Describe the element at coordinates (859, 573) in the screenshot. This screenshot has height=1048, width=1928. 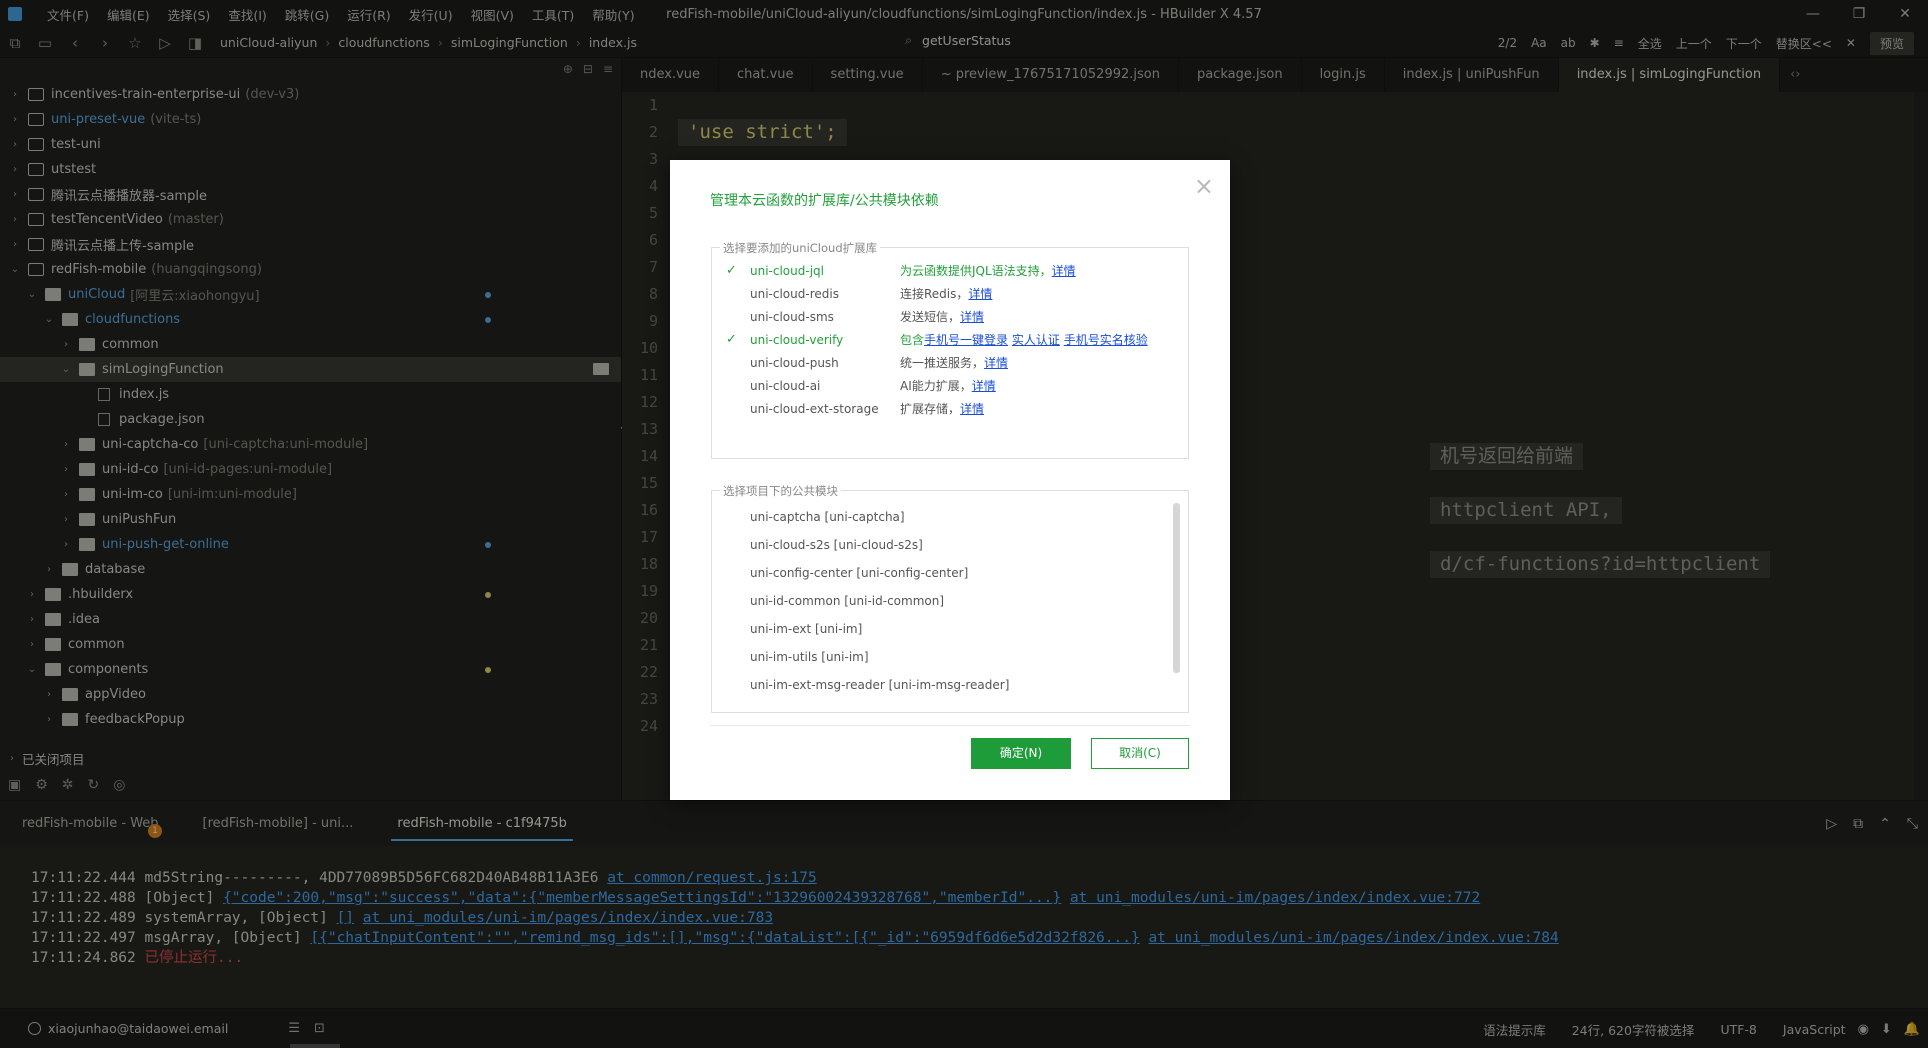
I see `module-item: uni-config-center [uni-config-center]` at that location.